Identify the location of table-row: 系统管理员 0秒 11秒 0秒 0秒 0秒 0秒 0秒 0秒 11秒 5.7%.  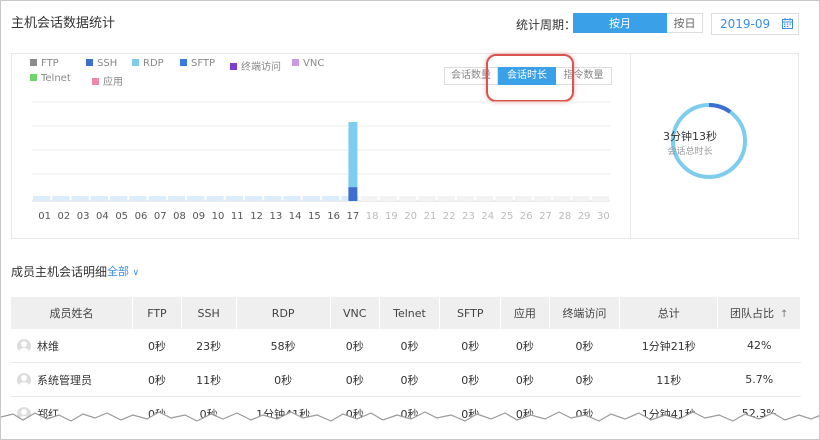
(406, 379).